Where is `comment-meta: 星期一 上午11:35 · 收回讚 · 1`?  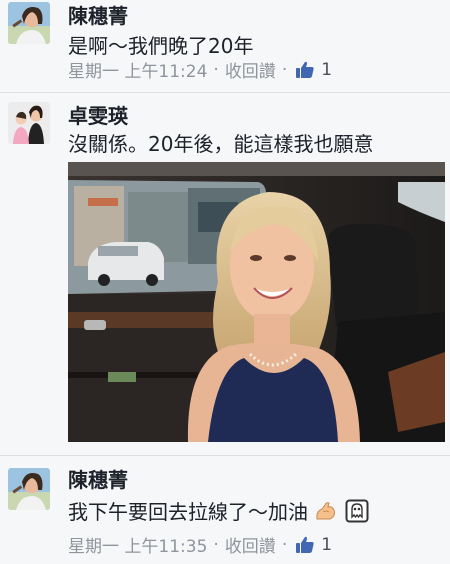
comment-meta: 星期一 上午11:35 · 收回讚 · 1 is located at coordinates (200, 545).